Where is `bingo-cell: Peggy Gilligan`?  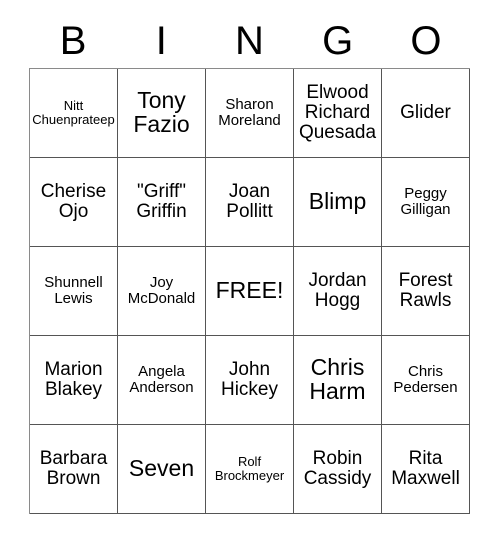 bingo-cell: Peggy Gilligan is located at coordinates (426, 202).